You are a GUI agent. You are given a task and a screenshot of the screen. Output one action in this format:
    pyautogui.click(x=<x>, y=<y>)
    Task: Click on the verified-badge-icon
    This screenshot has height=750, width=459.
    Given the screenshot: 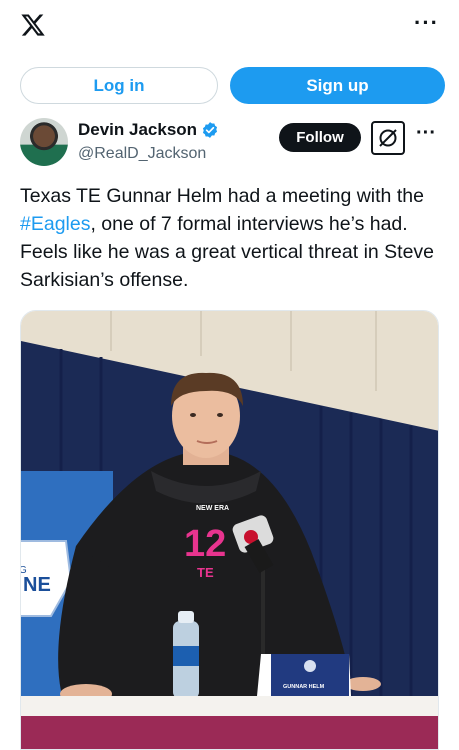 What is the action you would take?
    pyautogui.click(x=210, y=130)
    